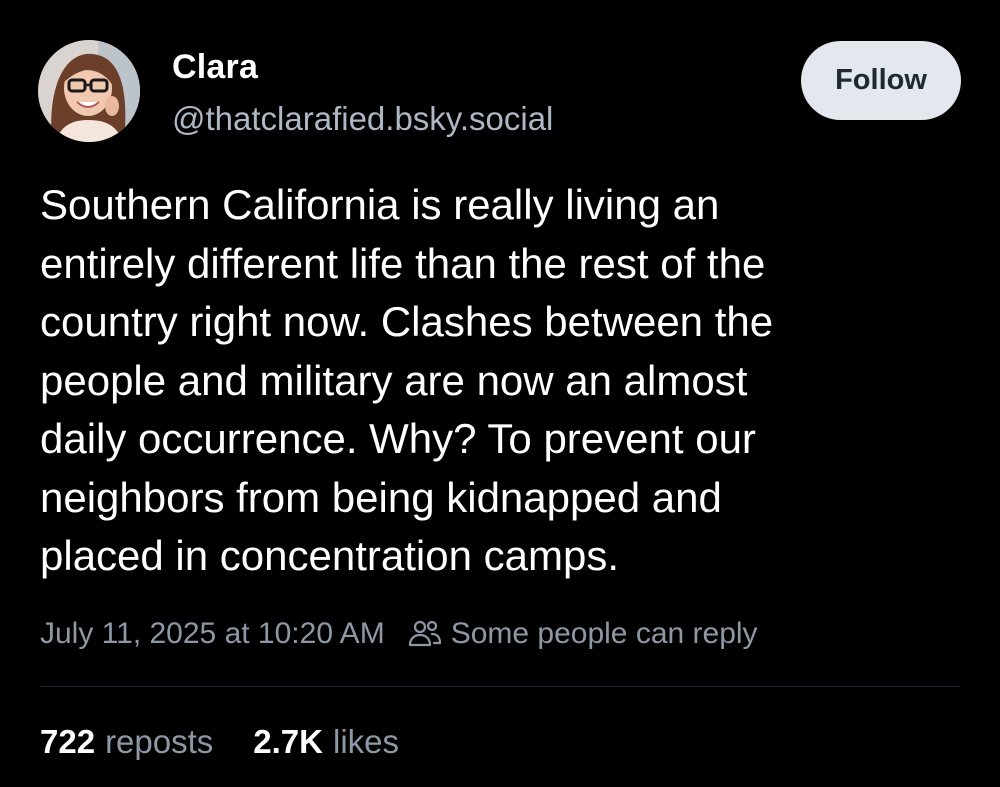  I want to click on author-display-name: Clara, so click(215, 67).